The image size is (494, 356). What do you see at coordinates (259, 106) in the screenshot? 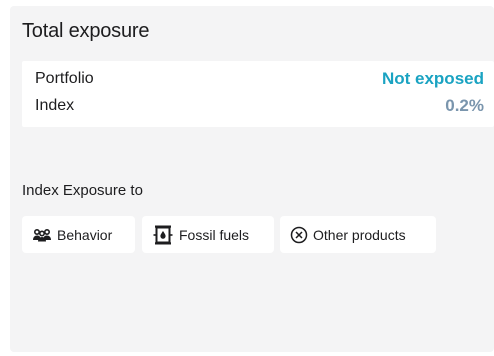
I see `exposure-row-index: Index 0.2%` at bounding box center [259, 106].